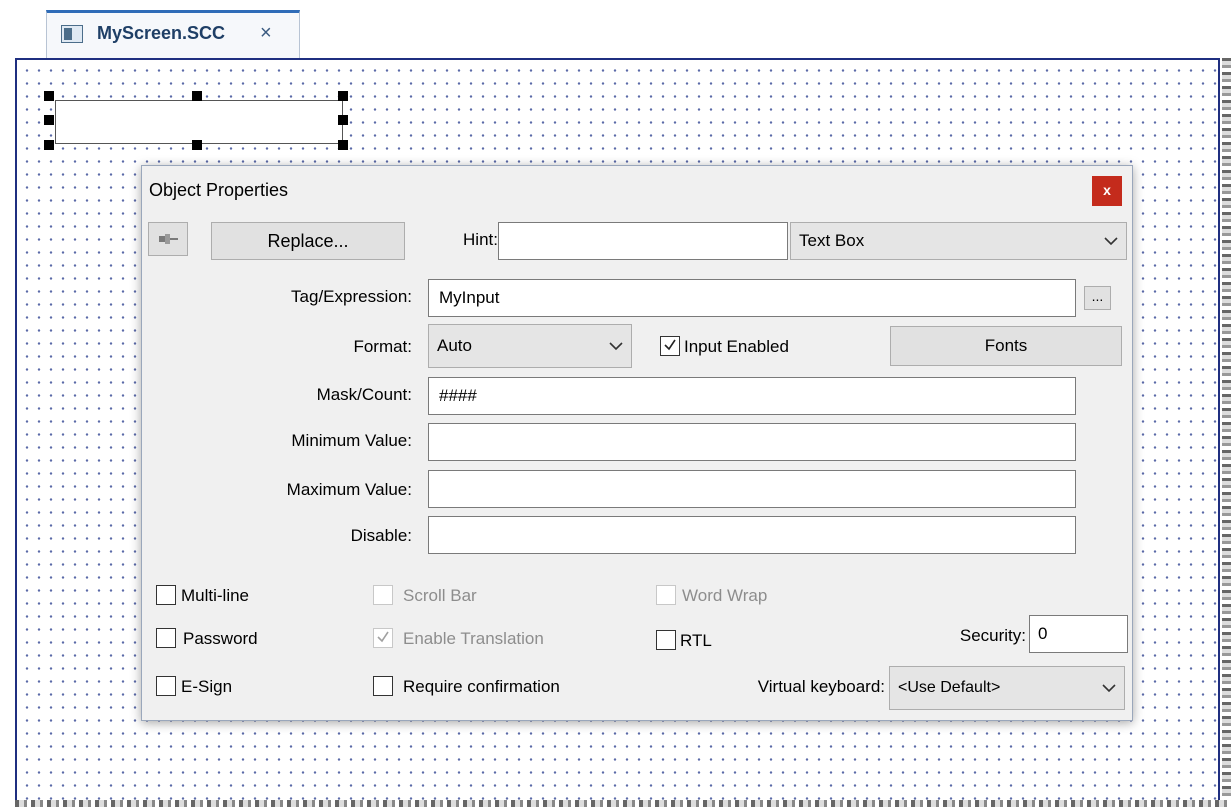 This screenshot has width=1231, height=807. I want to click on enable-translation-checkbox, so click(383, 638).